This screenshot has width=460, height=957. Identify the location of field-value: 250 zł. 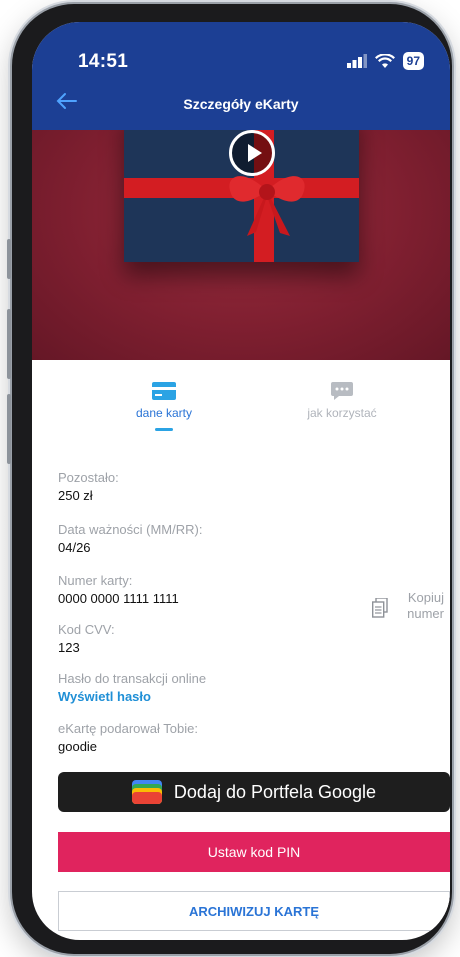
(75, 495).